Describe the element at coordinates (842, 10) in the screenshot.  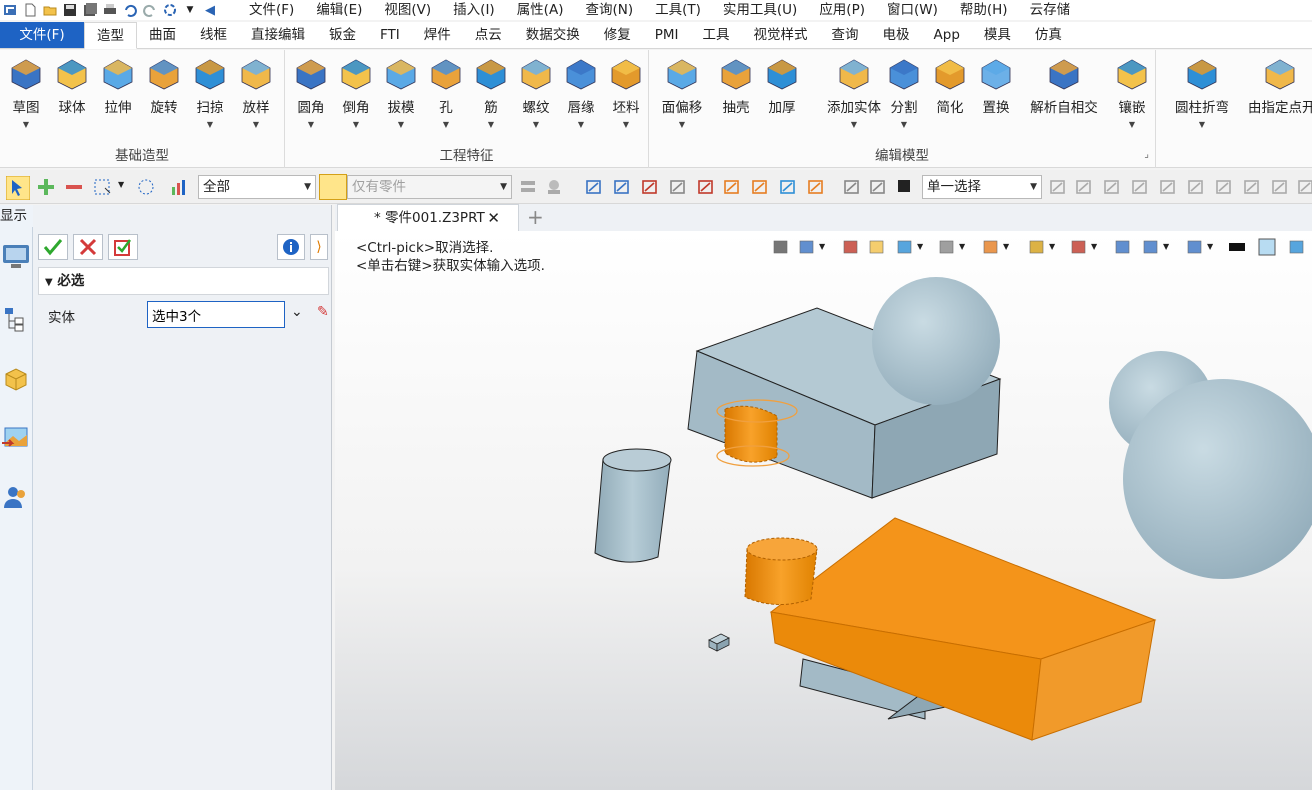
I see `menu-item-8: 应用(P)` at that location.